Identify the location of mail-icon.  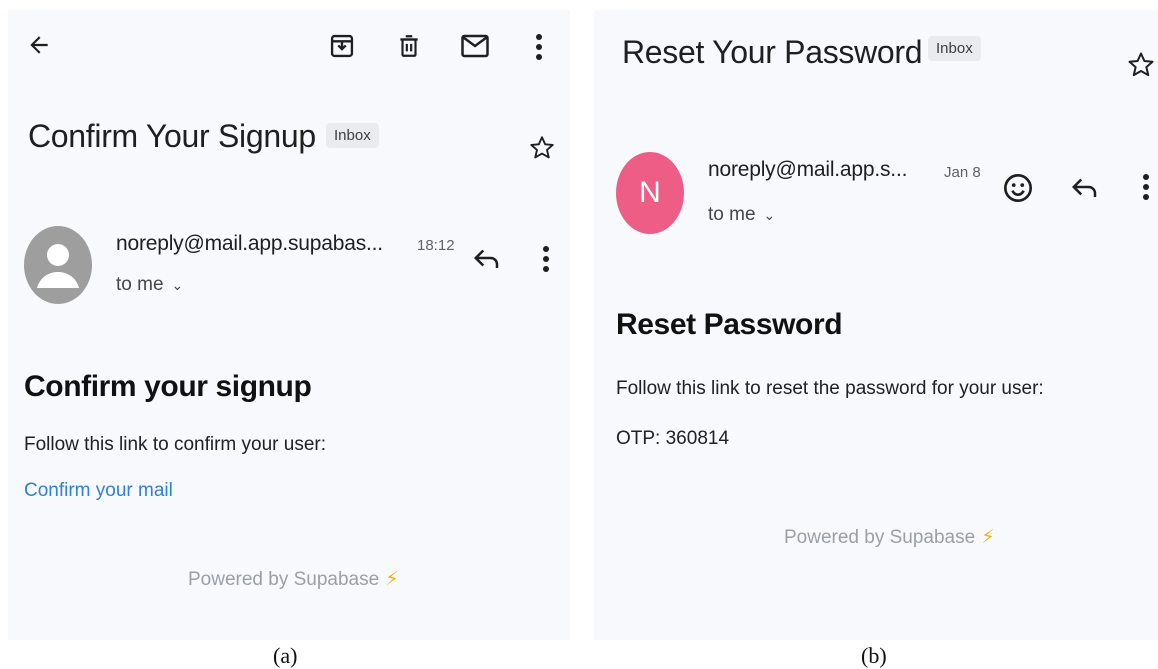
(475, 46).